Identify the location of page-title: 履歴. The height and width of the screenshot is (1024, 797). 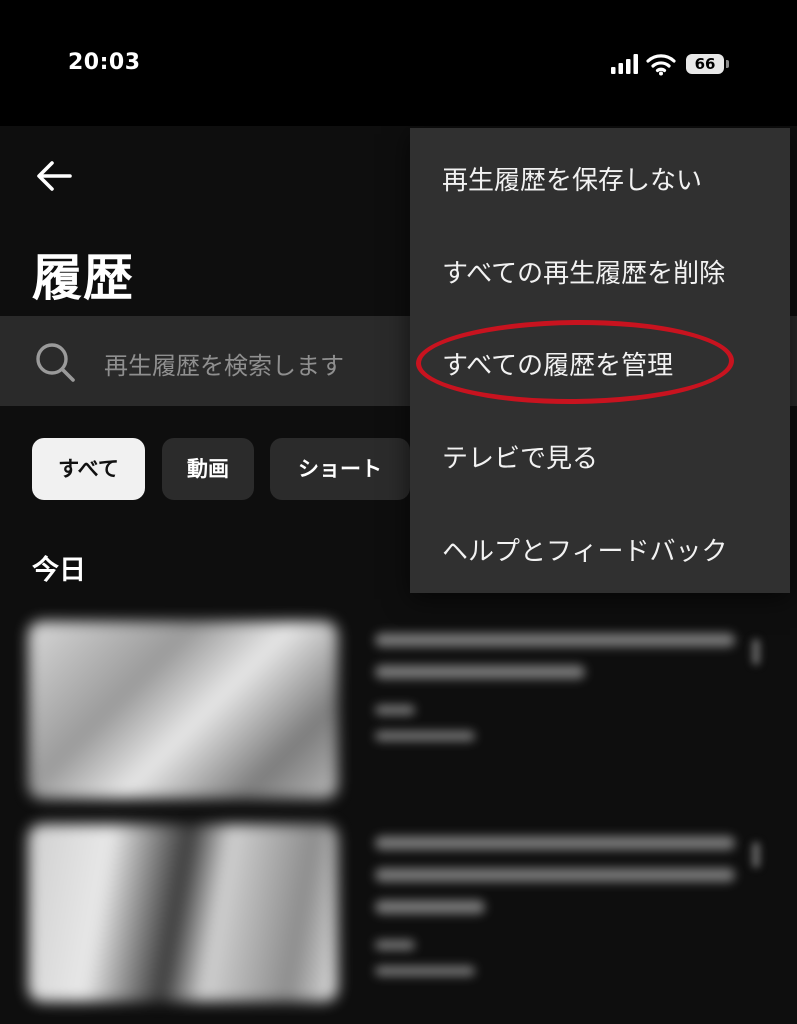
(83, 278).